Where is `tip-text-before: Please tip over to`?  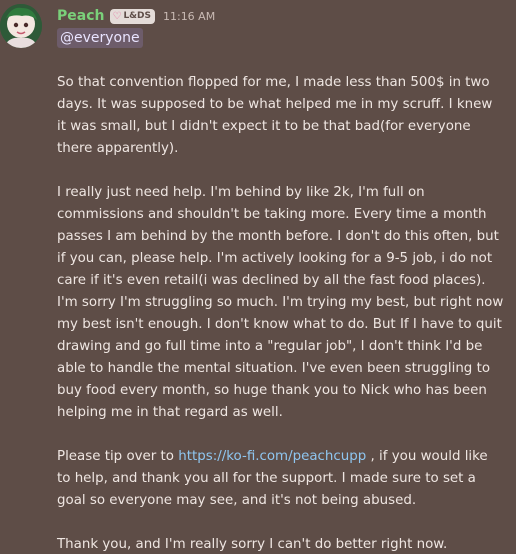 tip-text-before: Please tip over to is located at coordinates (118, 456).